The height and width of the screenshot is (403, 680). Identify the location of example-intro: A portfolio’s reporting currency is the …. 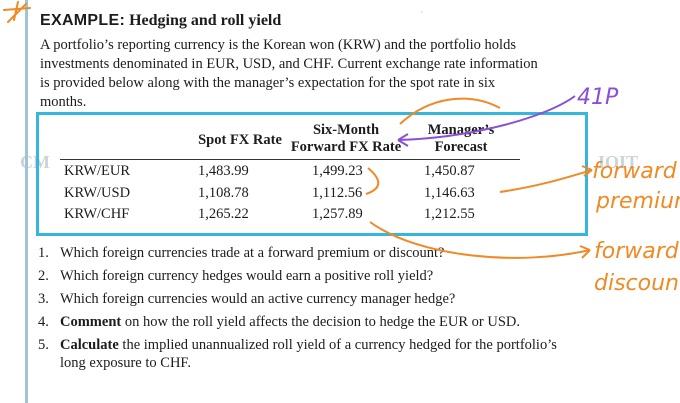
(289, 73).